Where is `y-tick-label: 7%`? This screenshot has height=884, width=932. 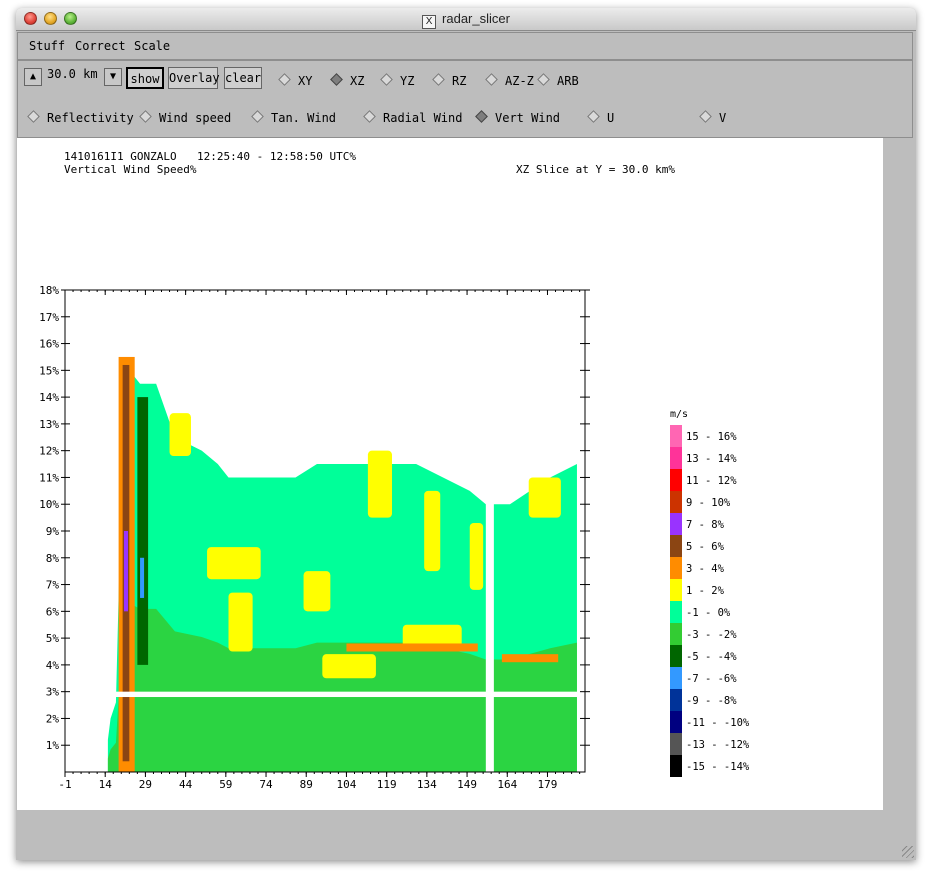 y-tick-label: 7% is located at coordinates (53, 585).